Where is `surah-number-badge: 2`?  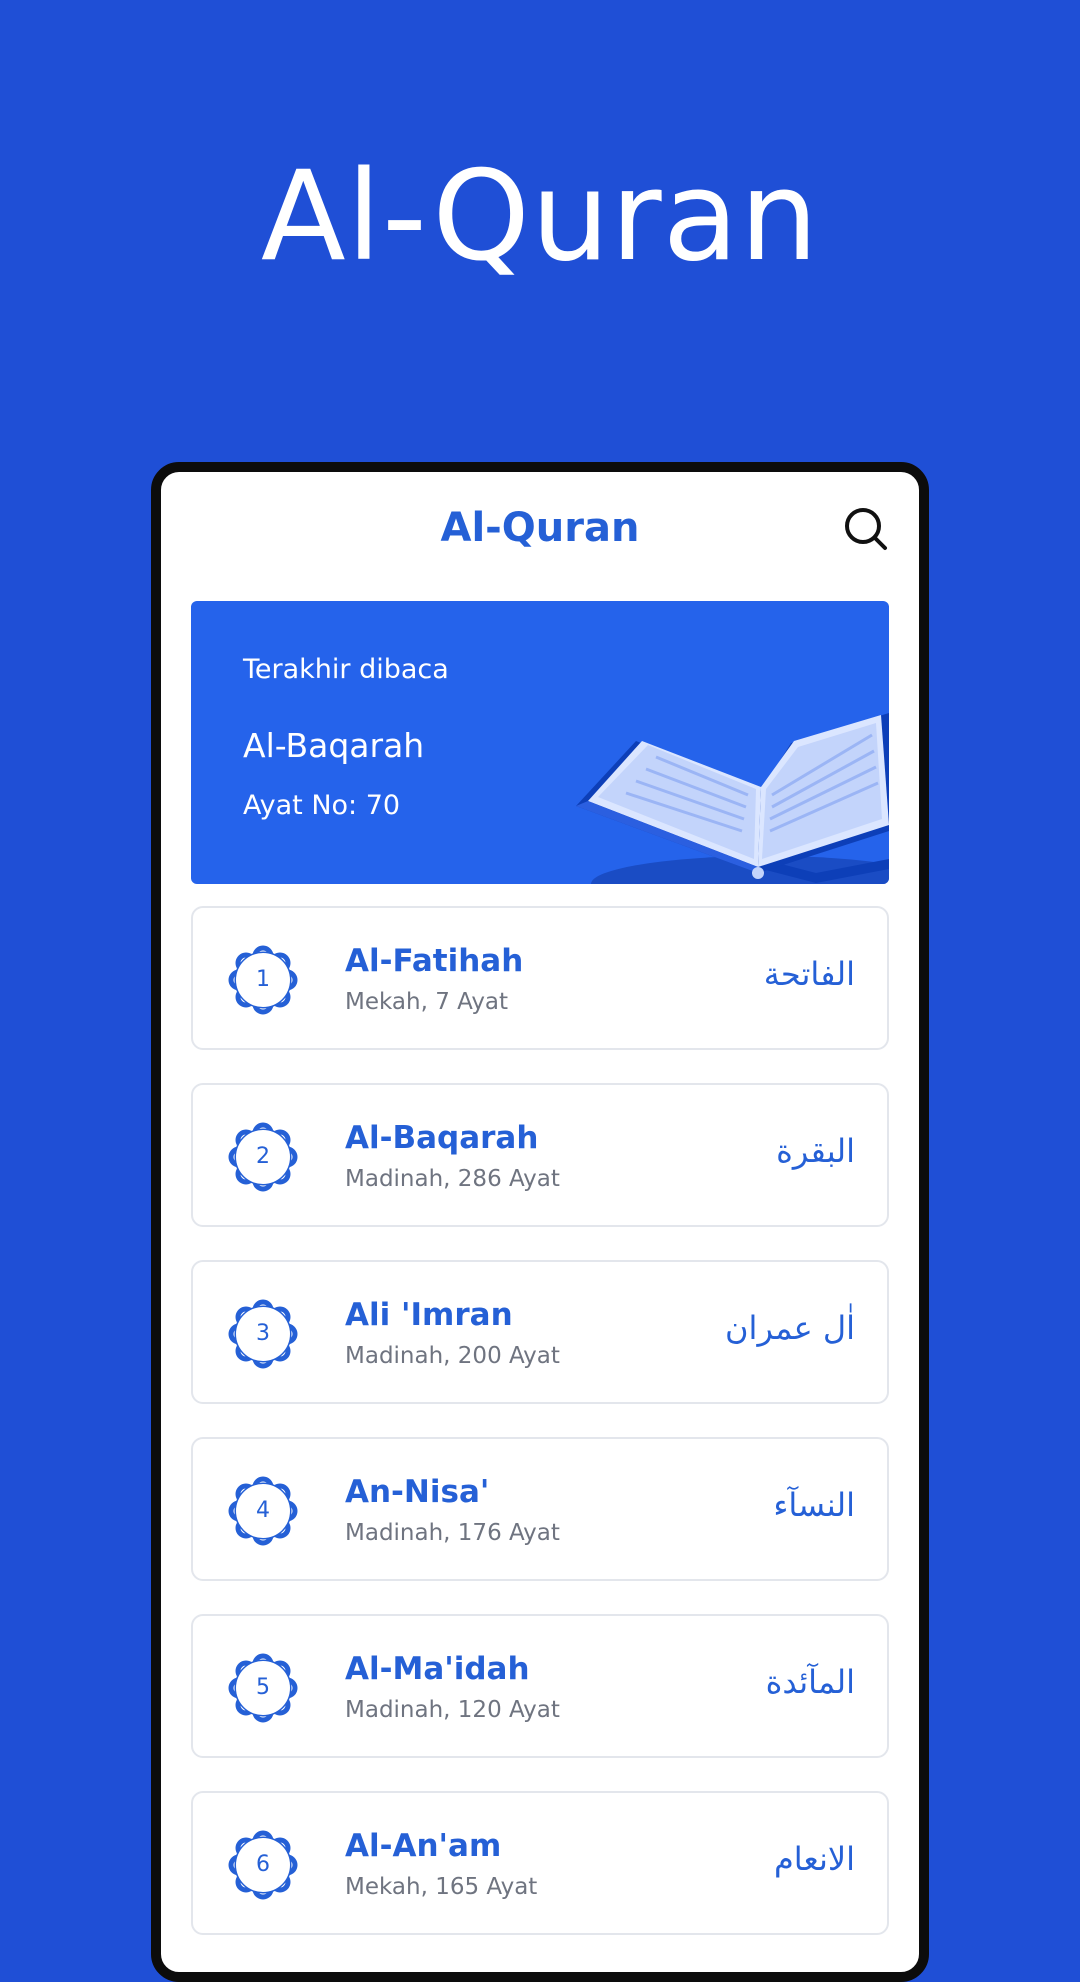
surah-number-badge: 2 is located at coordinates (263, 1157).